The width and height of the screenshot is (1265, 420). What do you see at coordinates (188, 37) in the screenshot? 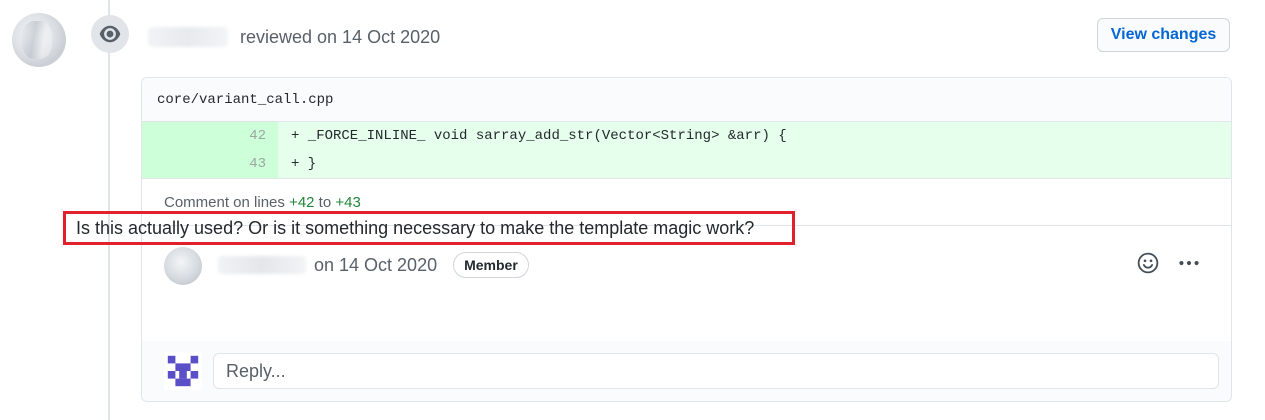
I see `reviewer-username-redacted` at bounding box center [188, 37].